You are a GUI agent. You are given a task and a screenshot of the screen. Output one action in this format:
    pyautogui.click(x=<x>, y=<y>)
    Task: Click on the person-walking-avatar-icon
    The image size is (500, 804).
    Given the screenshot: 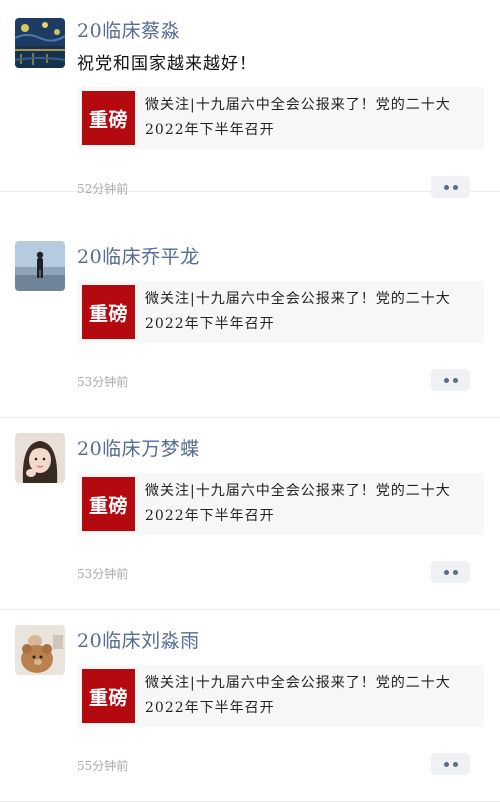 What is the action you would take?
    pyautogui.click(x=40, y=266)
    